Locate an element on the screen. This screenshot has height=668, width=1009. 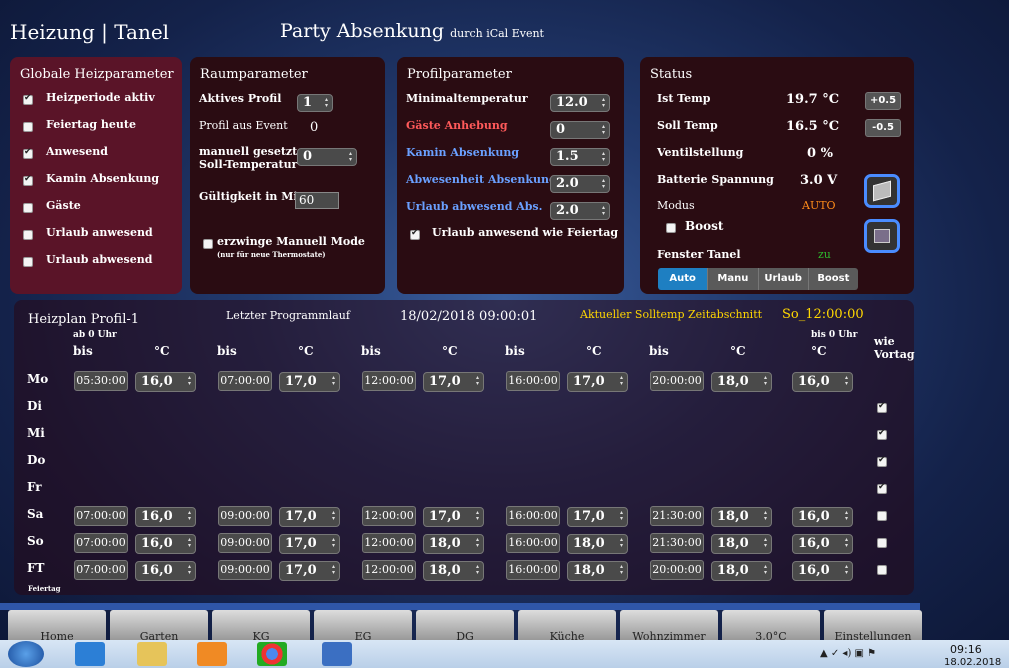
profil-select-2: 1.5 is located at coordinates (580, 157).